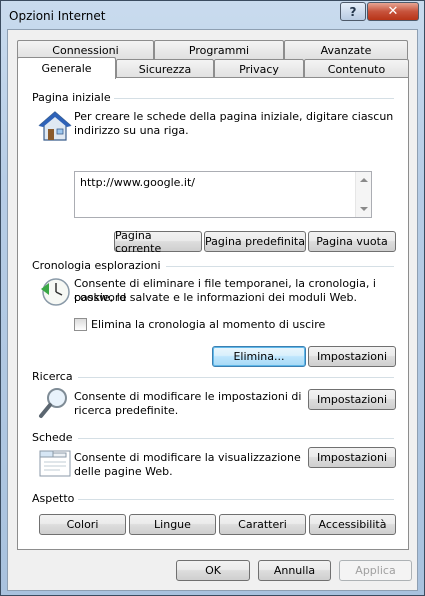 This screenshot has width=425, height=596. What do you see at coordinates (55, 463) in the screenshot?
I see `tabs-window-icon` at bounding box center [55, 463].